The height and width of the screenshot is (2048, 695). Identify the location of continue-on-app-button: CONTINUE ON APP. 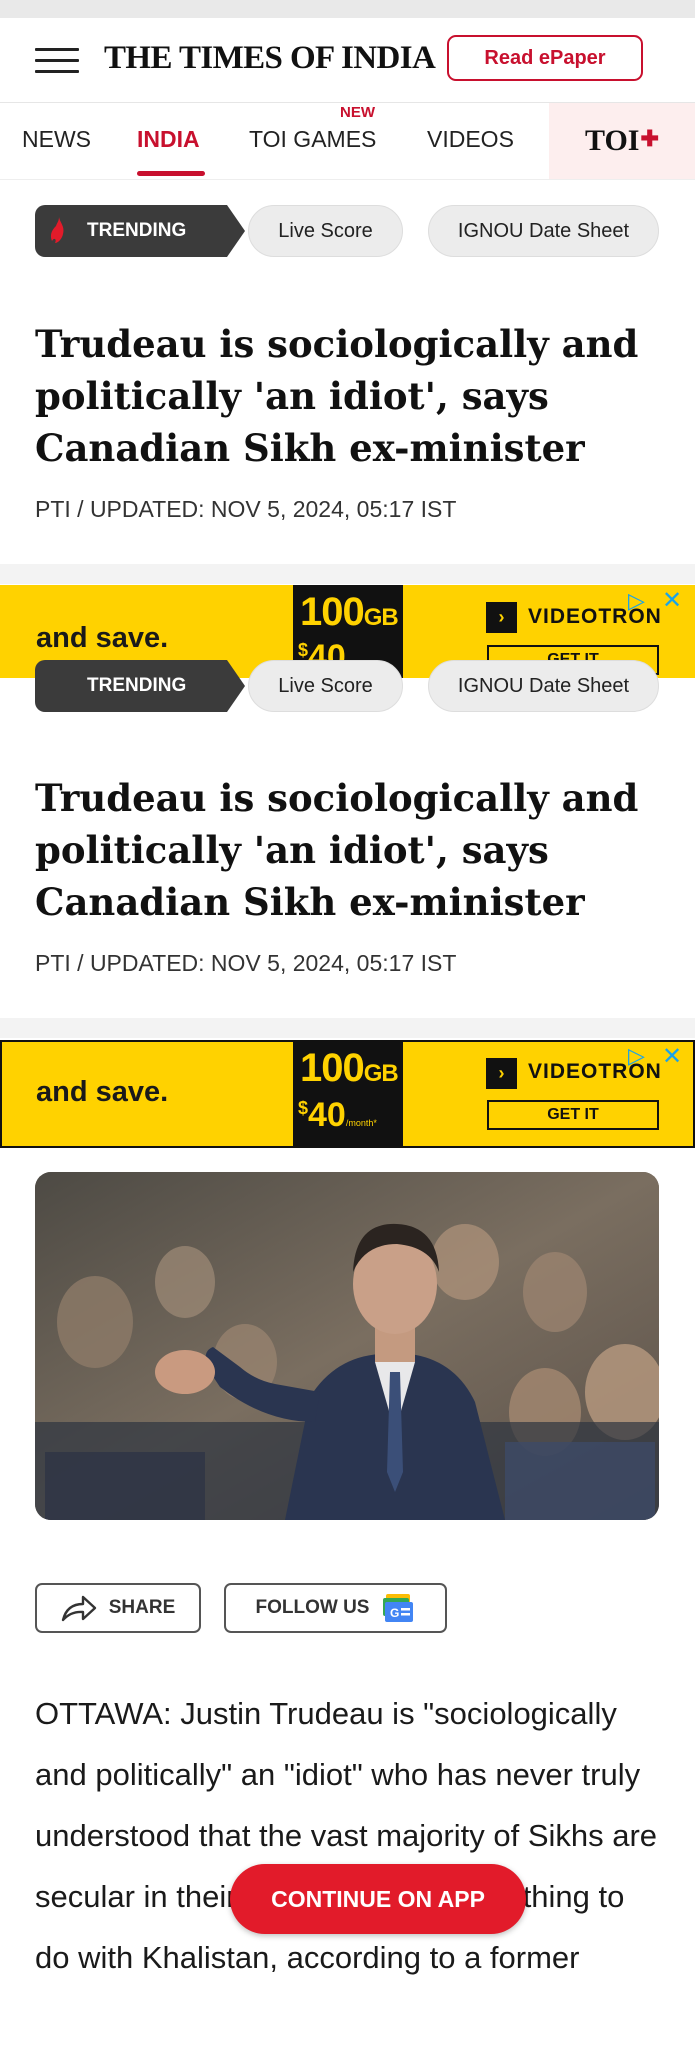
(378, 1899).